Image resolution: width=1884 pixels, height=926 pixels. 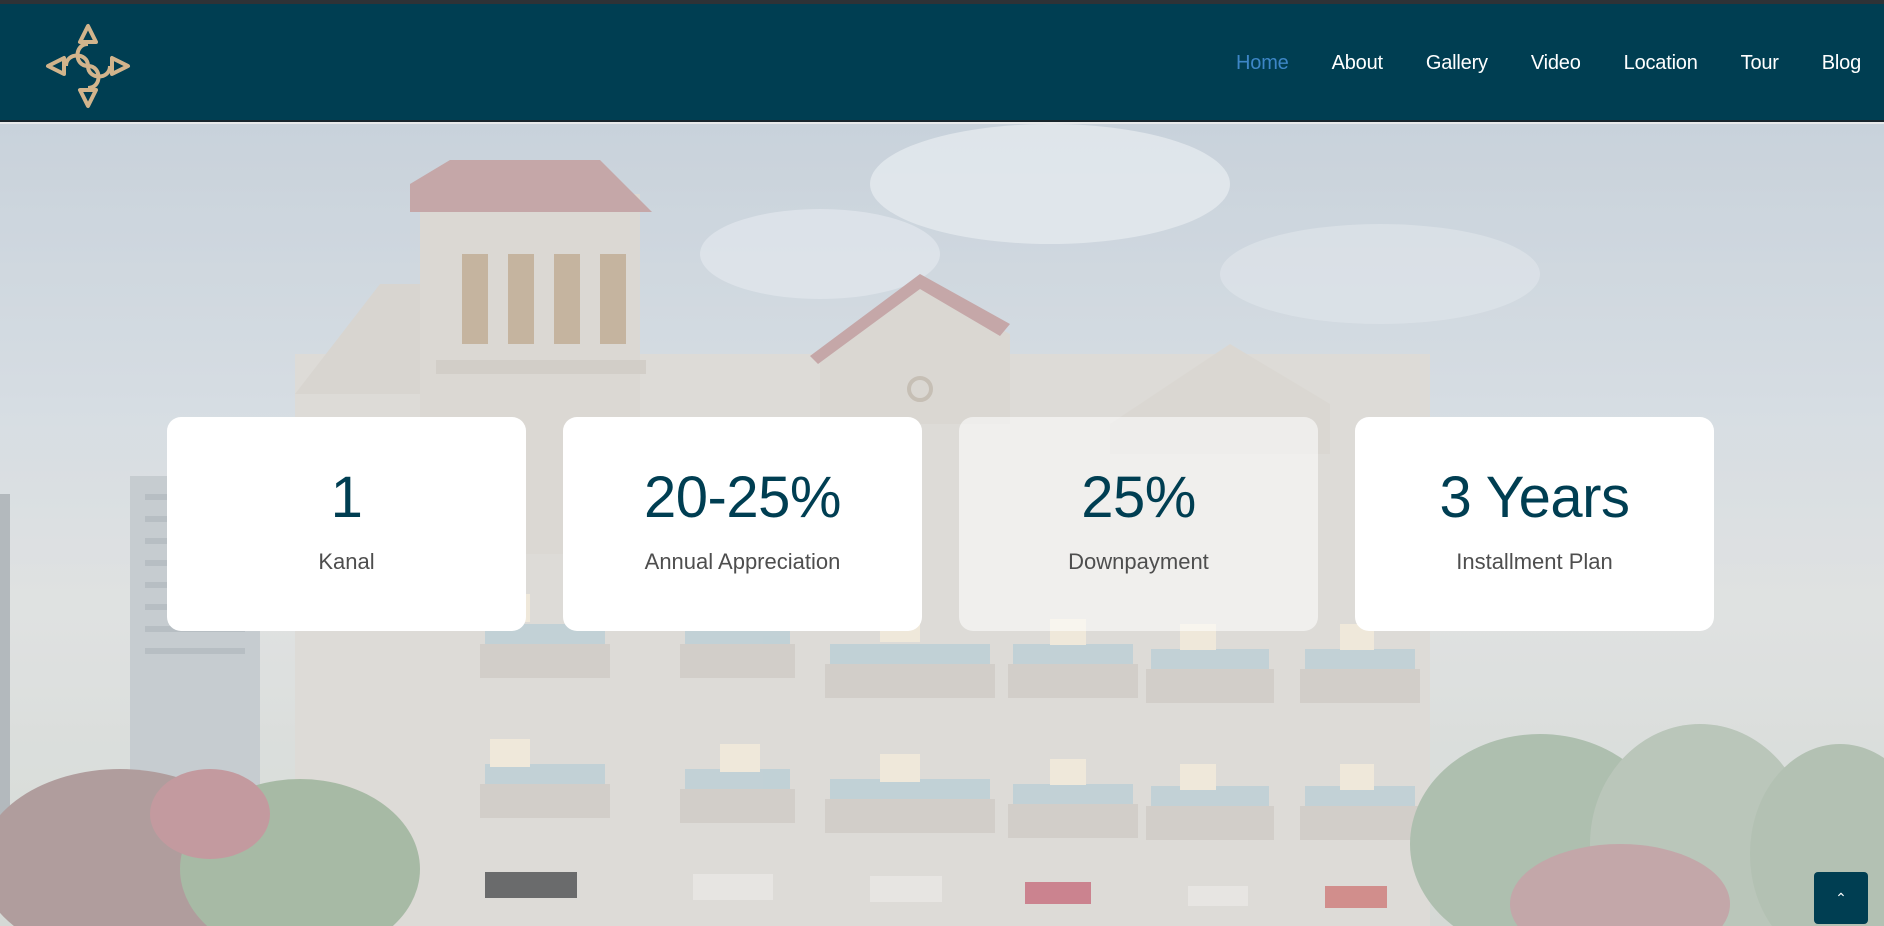 I want to click on stat-value: 1, so click(x=346, y=497).